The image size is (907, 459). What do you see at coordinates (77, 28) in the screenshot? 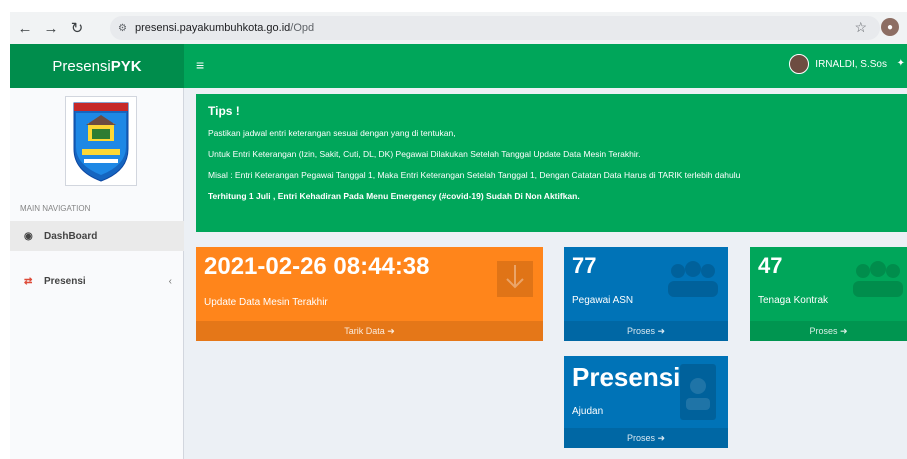
I see `reload-icon: ↻` at bounding box center [77, 28].